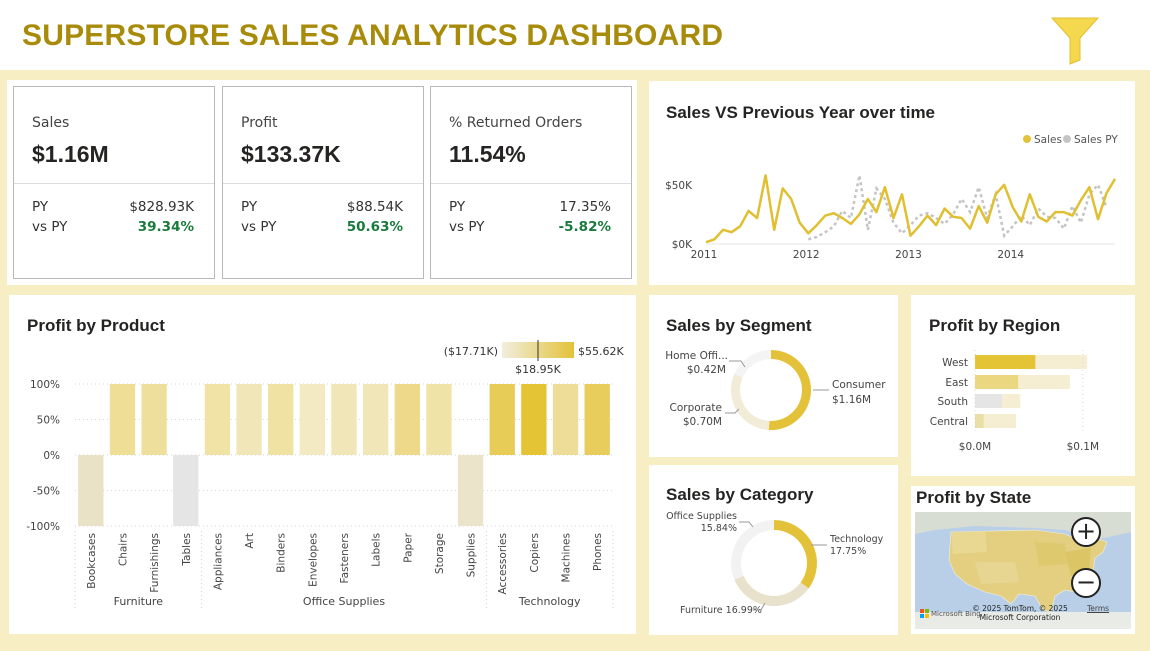 This screenshot has width=1150, height=651. I want to click on category-label: Supplies, so click(472, 555).